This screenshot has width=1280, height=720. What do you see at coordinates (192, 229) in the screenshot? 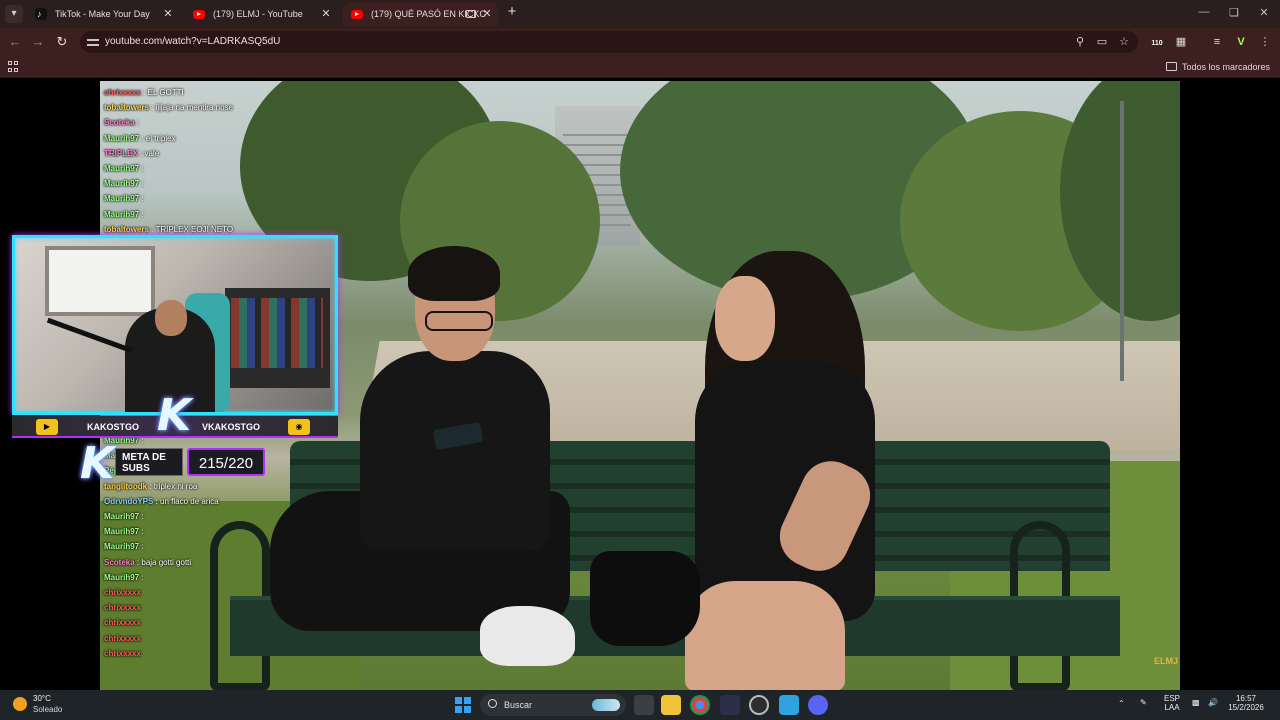
I see `chat-text: : TRIPLEX EOJI NETO` at bounding box center [192, 229].